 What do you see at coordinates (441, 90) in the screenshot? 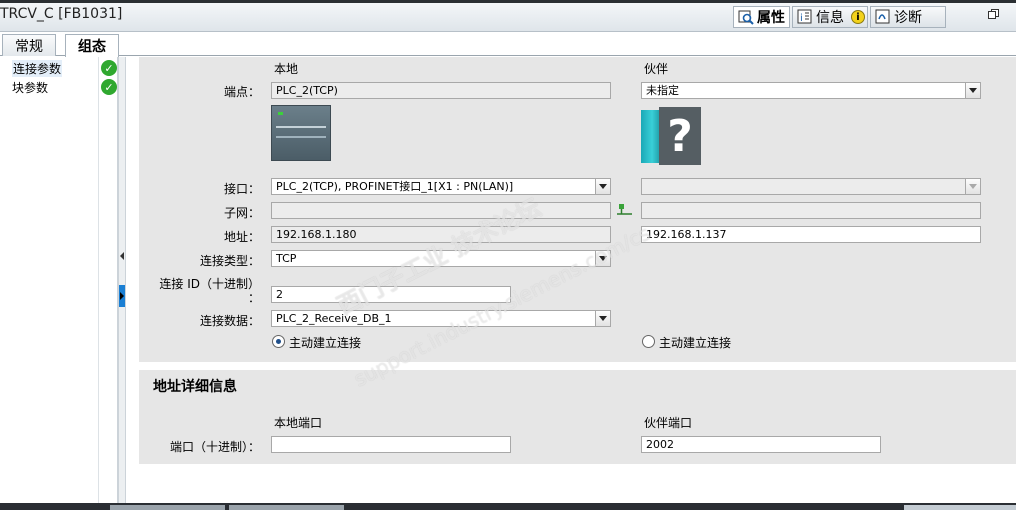
I see `endpoint-local-field: PLC_2(TCP)` at bounding box center [441, 90].